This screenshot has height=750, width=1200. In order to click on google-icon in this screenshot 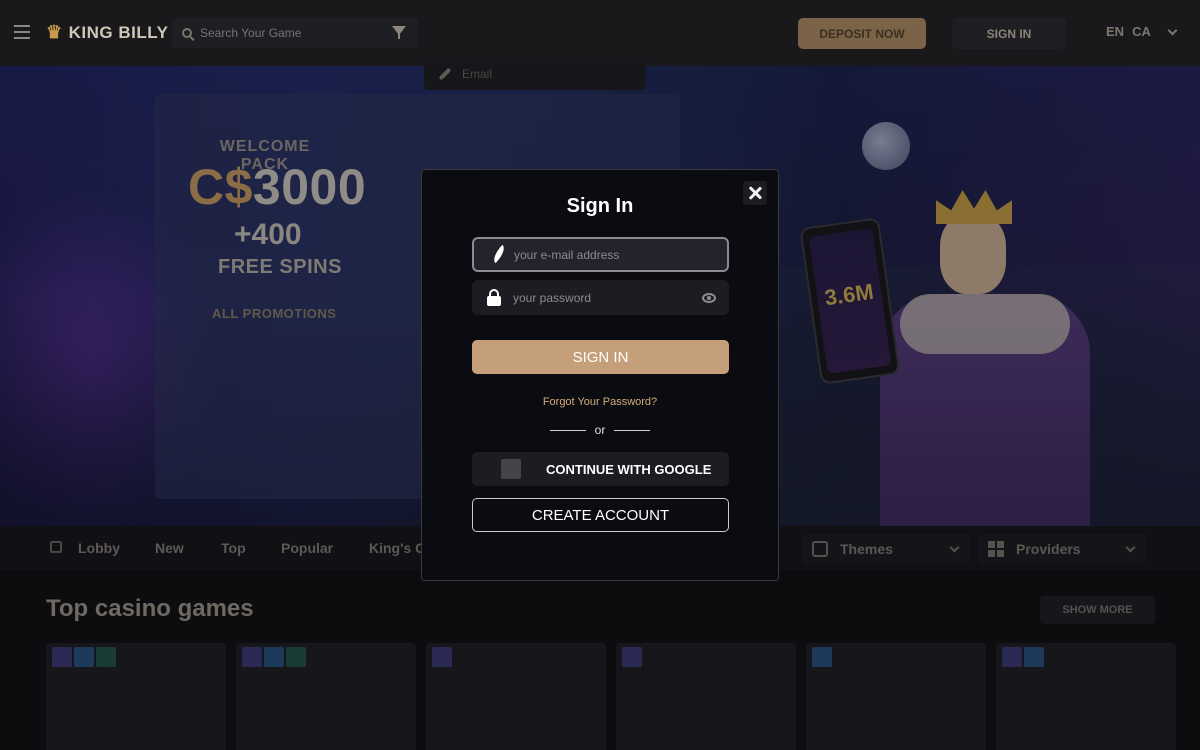, I will do `click(511, 469)`.